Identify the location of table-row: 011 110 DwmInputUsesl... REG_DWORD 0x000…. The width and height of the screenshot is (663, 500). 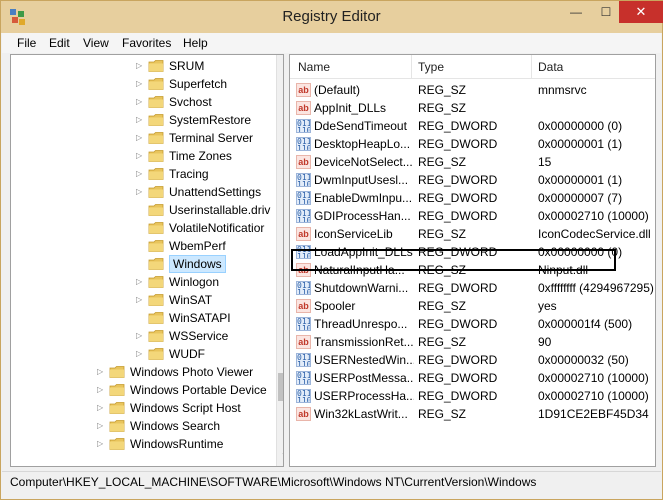
(472, 180).